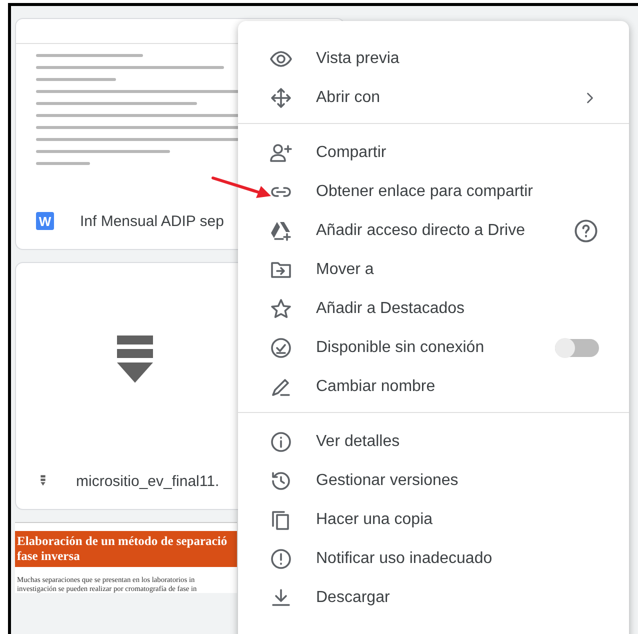 Image resolution: width=638 pixels, height=634 pixels. I want to click on offline-toggle, so click(577, 347).